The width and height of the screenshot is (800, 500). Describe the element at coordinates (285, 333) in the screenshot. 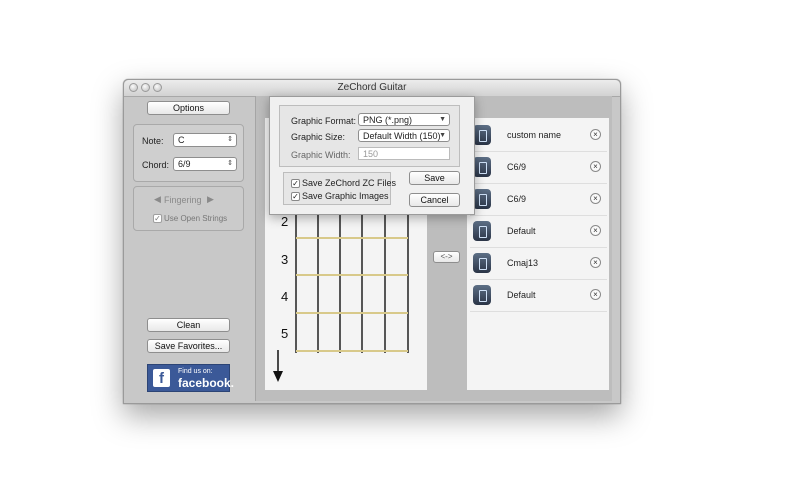

I see `fret-number: 5` at that location.